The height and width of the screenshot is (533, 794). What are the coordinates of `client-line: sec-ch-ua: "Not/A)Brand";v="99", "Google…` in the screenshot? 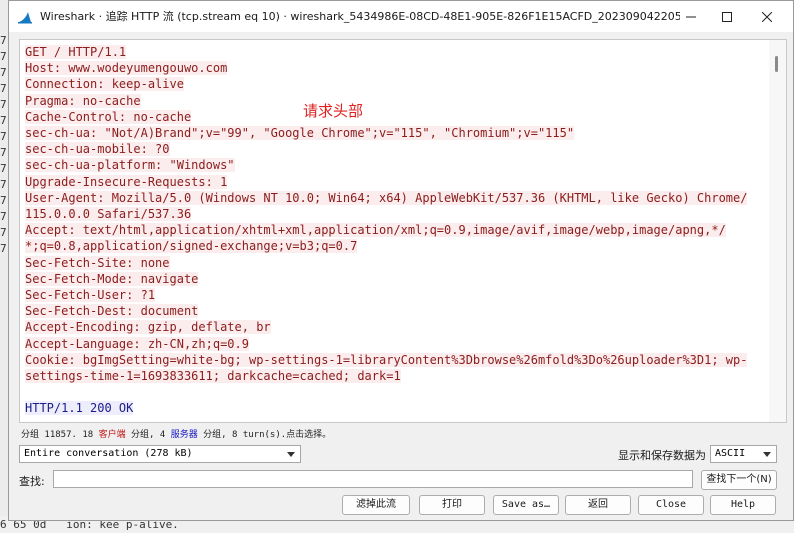 It's located at (395, 133).